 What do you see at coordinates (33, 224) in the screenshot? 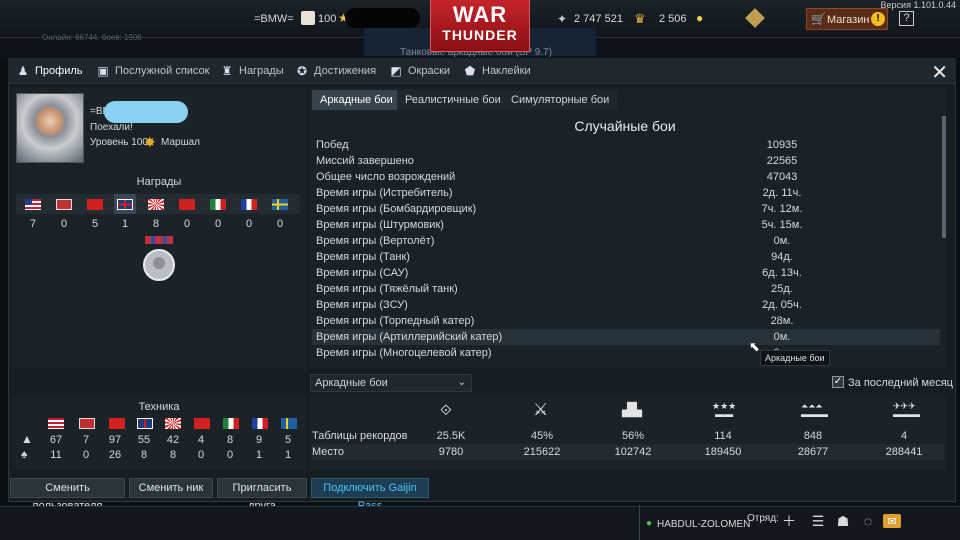
I see `award-count: 7` at bounding box center [33, 224].